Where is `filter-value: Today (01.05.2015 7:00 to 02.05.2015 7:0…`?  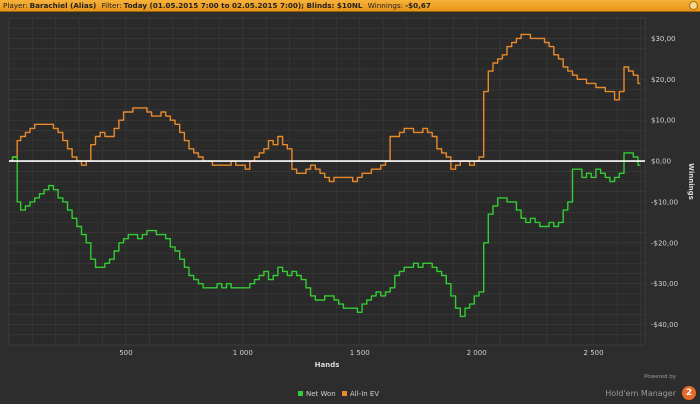 filter-value: Today (01.05.2015 7:00 to 02.05.2015 7:0… is located at coordinates (243, 5).